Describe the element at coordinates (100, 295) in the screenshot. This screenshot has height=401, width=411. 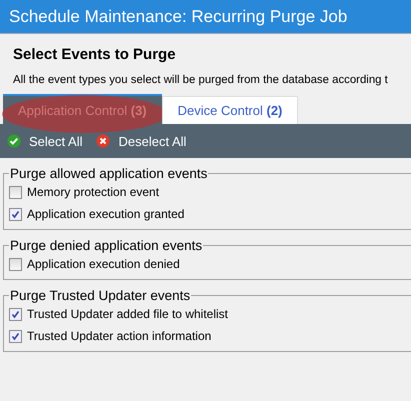
I see `group-title: Purge Trusted Updater events` at that location.